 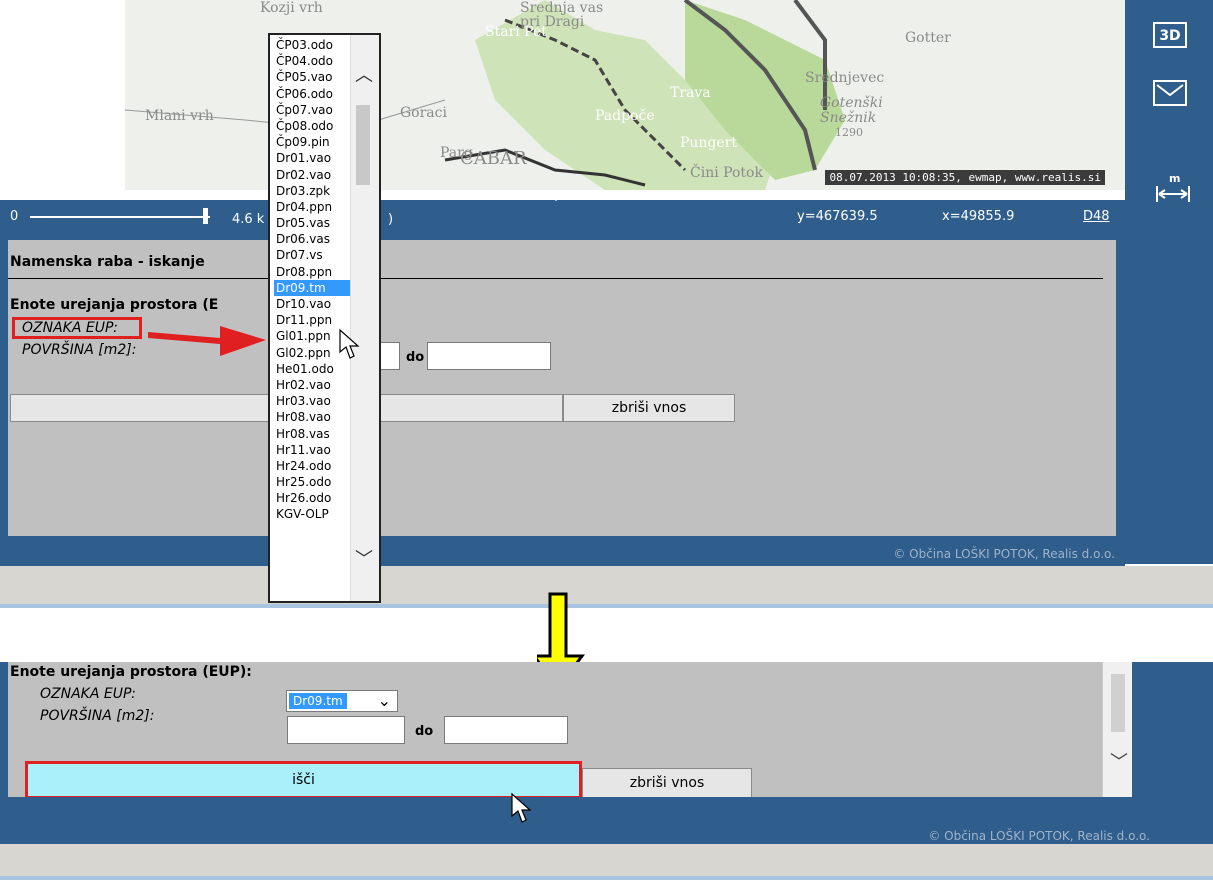 What do you see at coordinates (313, 110) in the screenshot?
I see `dropdown-option: Čp07.vao` at bounding box center [313, 110].